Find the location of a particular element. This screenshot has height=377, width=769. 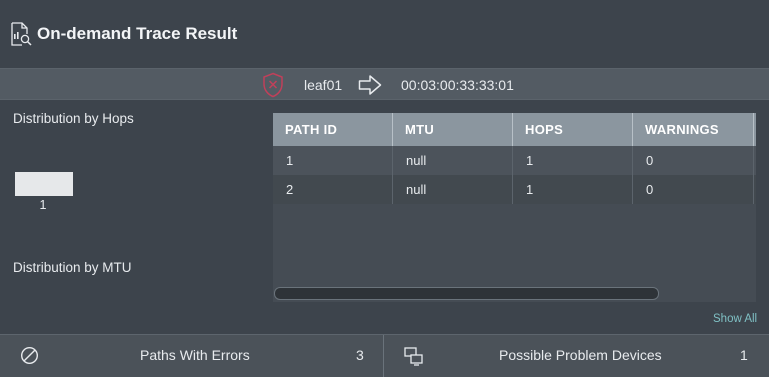

hops-bar is located at coordinates (44, 184).